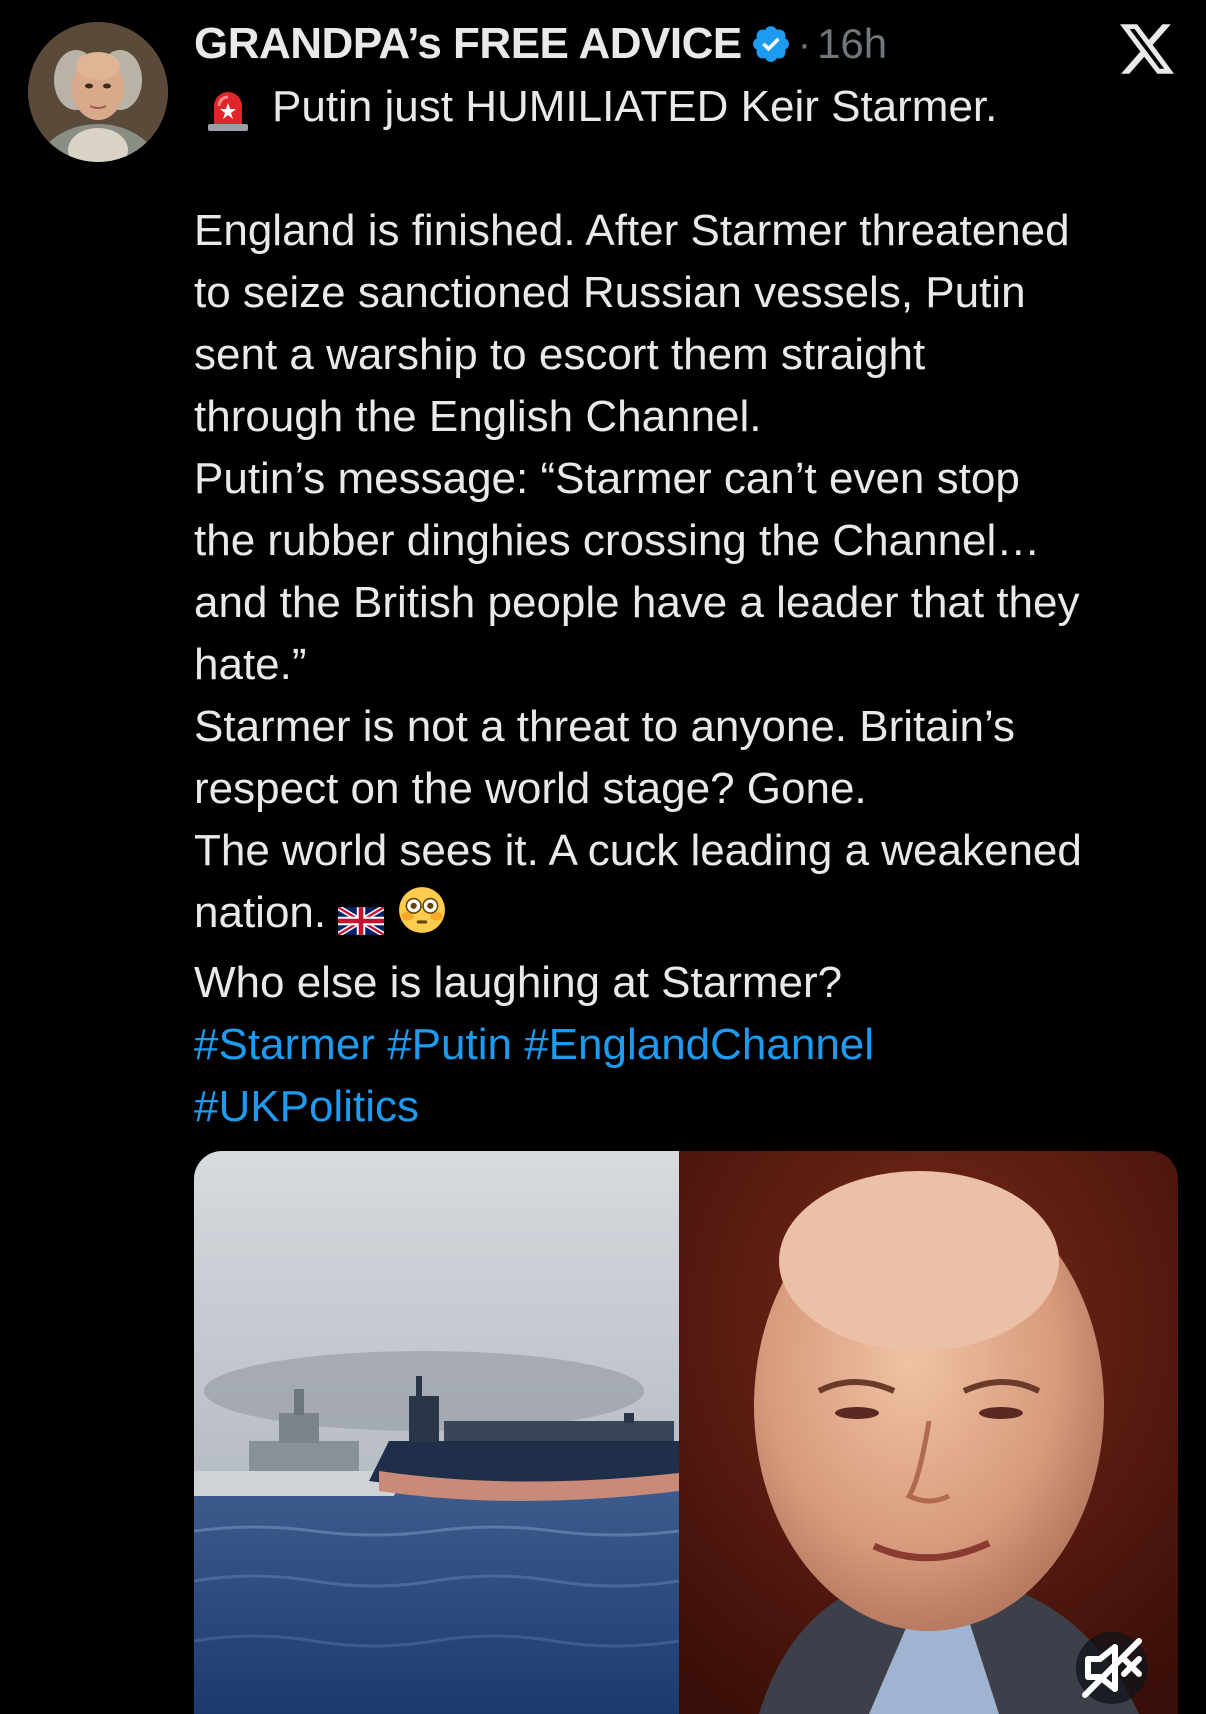 The width and height of the screenshot is (1206, 1714). What do you see at coordinates (422, 918) in the screenshot?
I see `flushed-face-emoji` at bounding box center [422, 918].